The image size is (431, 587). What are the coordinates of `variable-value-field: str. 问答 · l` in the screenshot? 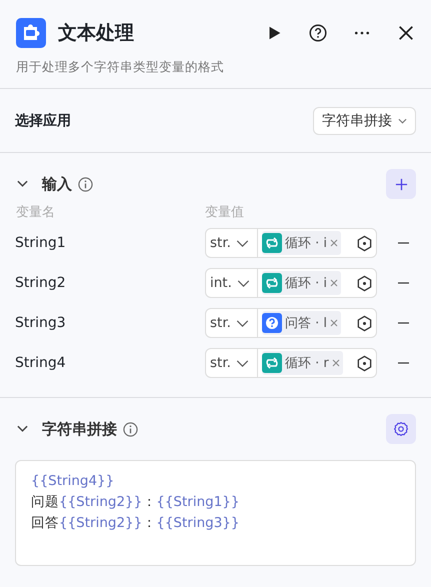 It's located at (291, 323).